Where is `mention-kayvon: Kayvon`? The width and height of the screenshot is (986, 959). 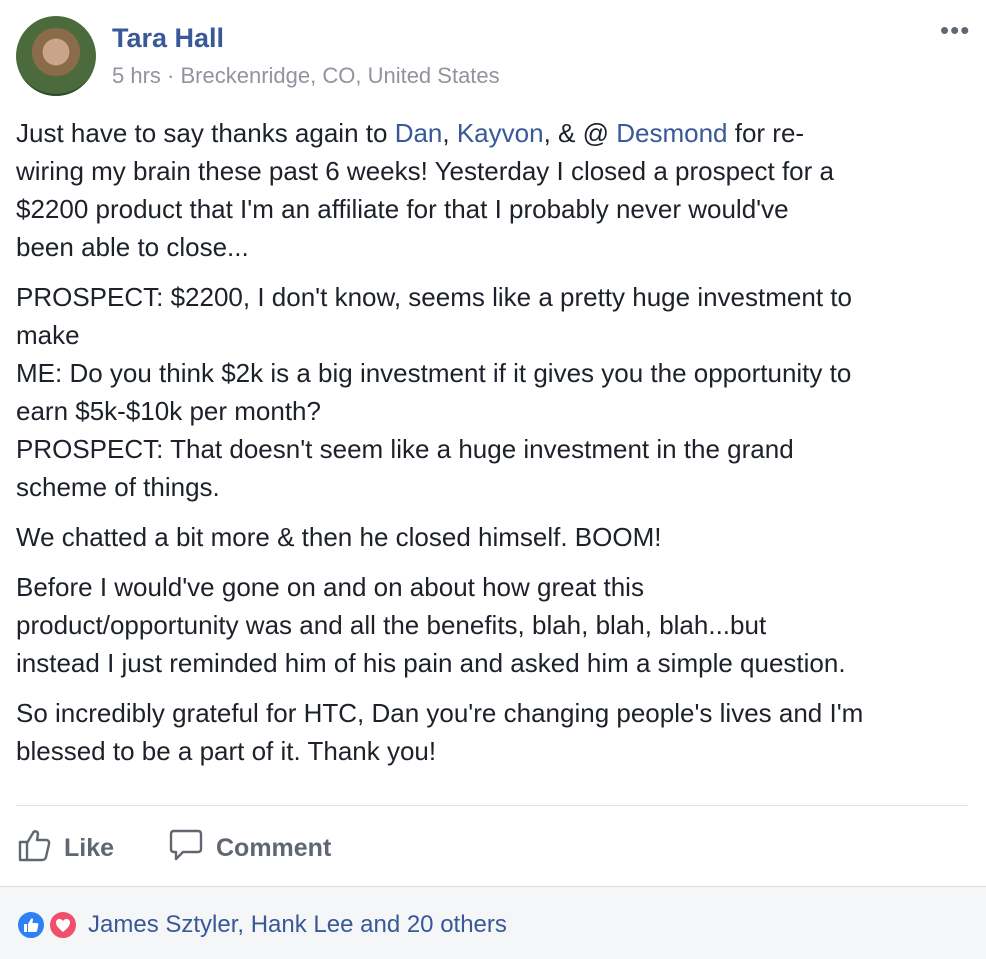 mention-kayvon: Kayvon is located at coordinates (500, 133).